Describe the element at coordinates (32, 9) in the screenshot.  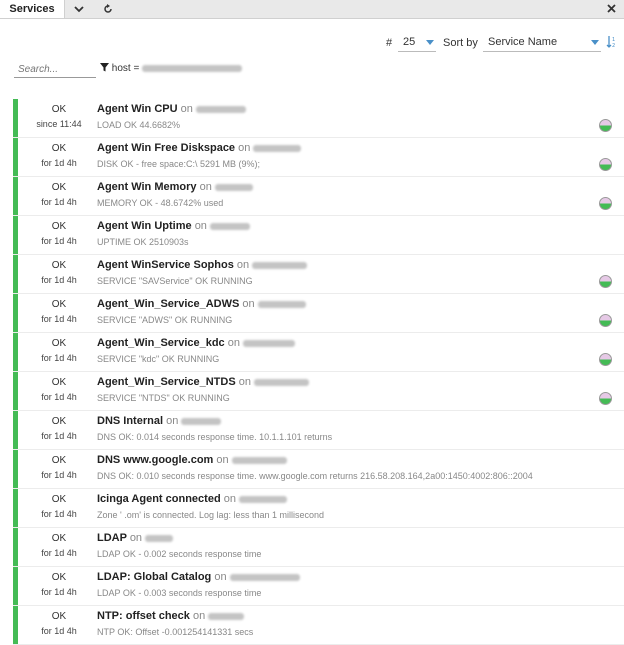
I see `tab-services: Services` at that location.